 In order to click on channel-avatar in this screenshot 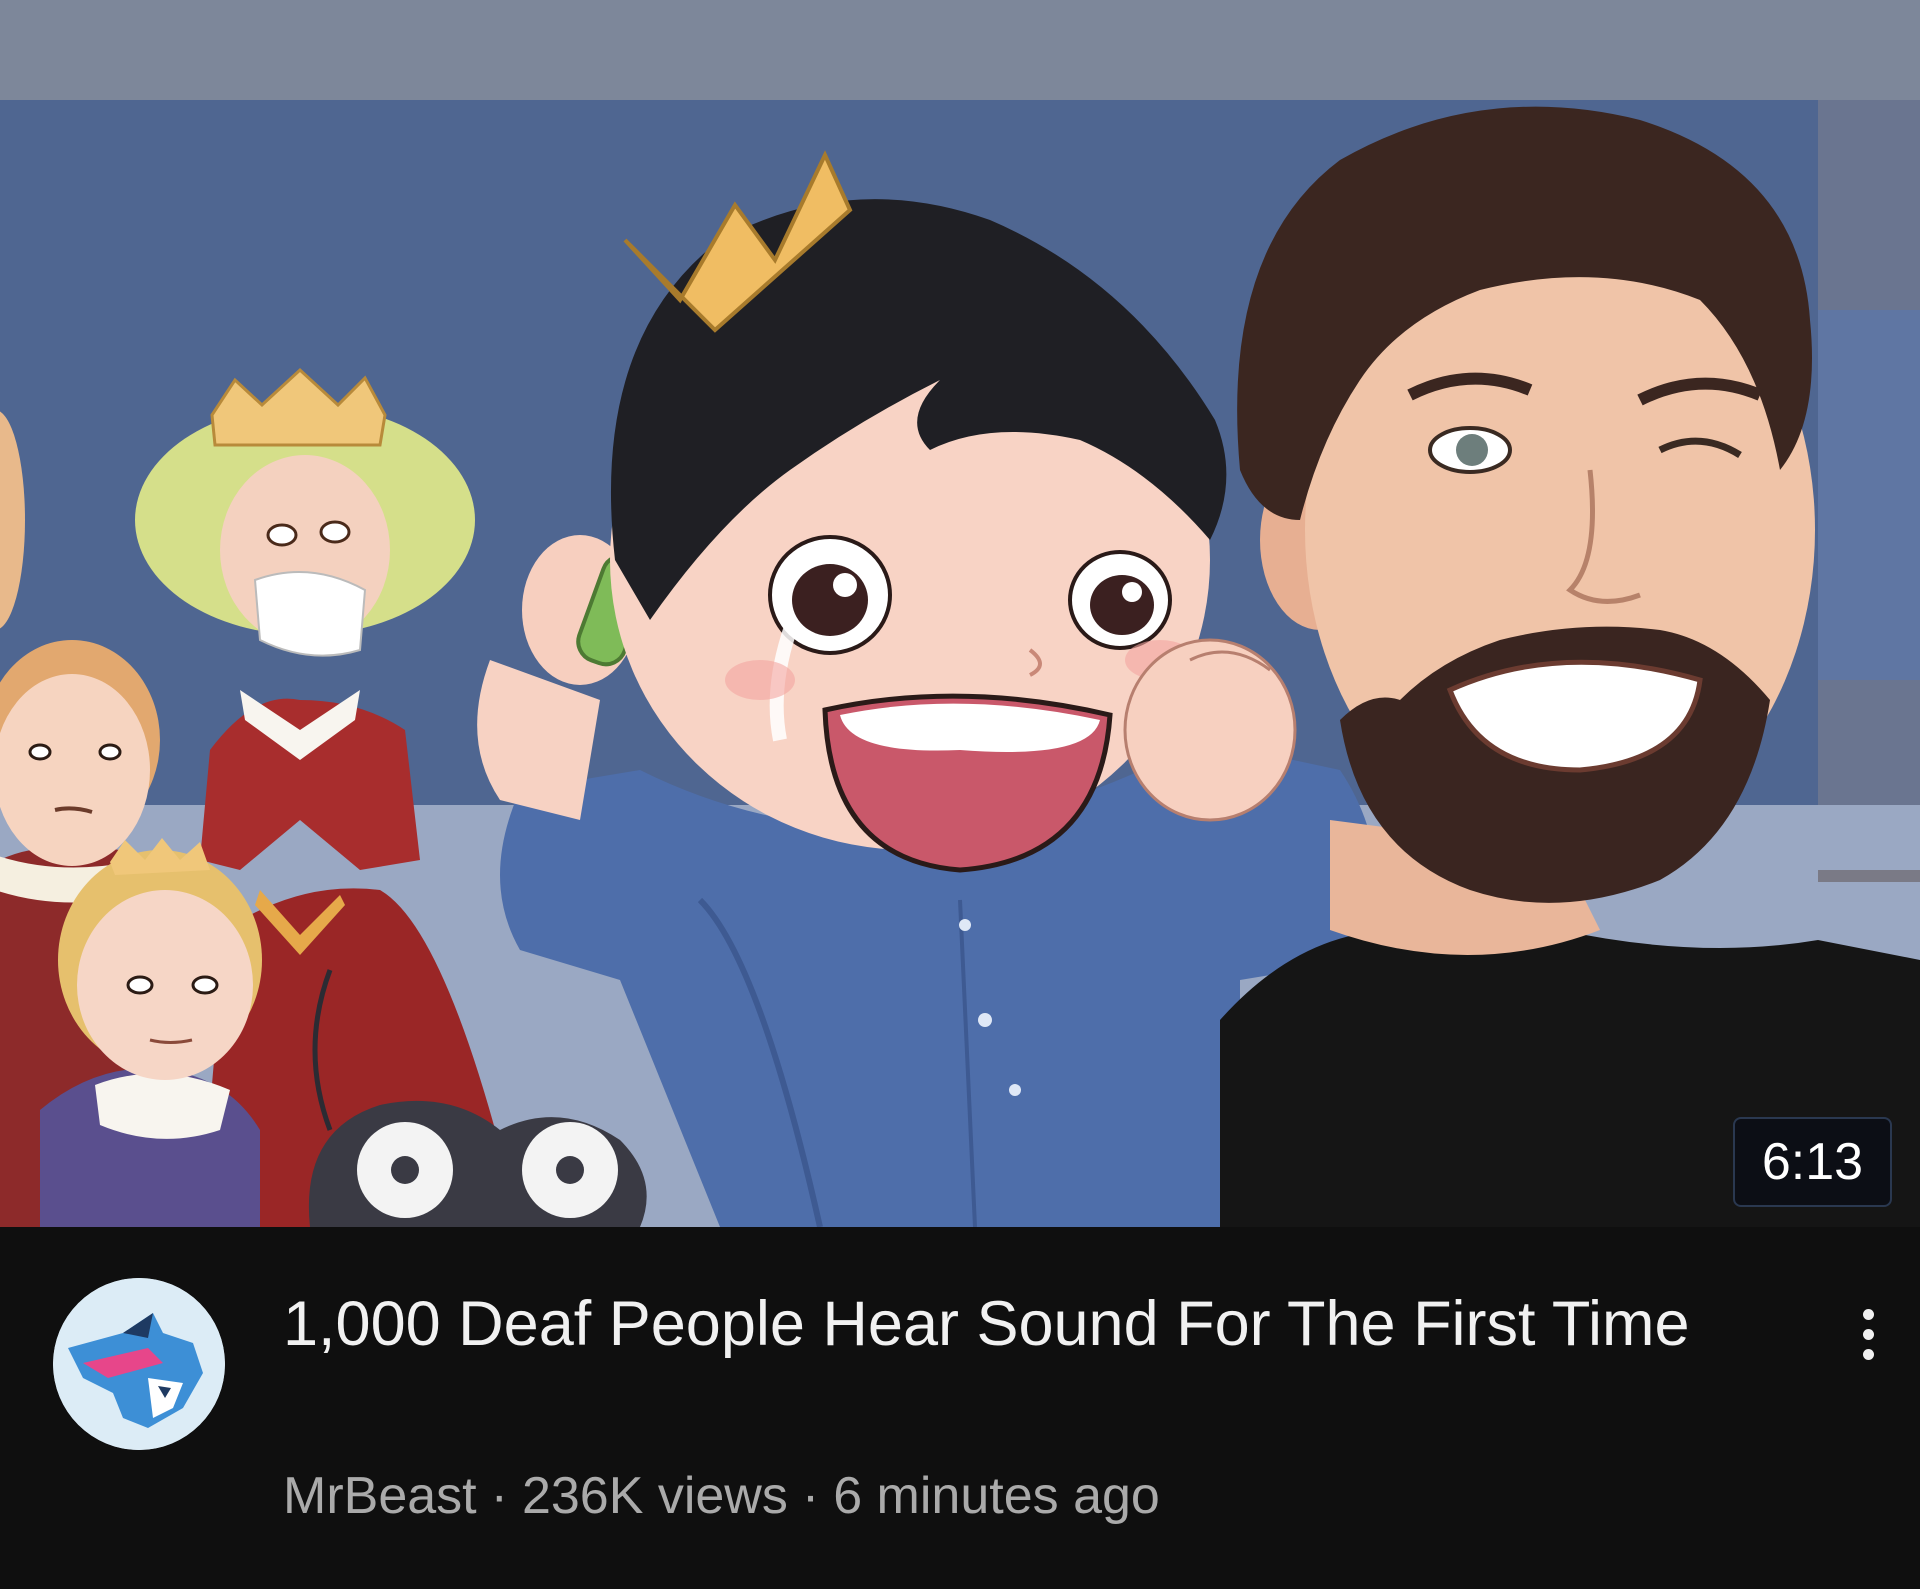, I will do `click(139, 1364)`.